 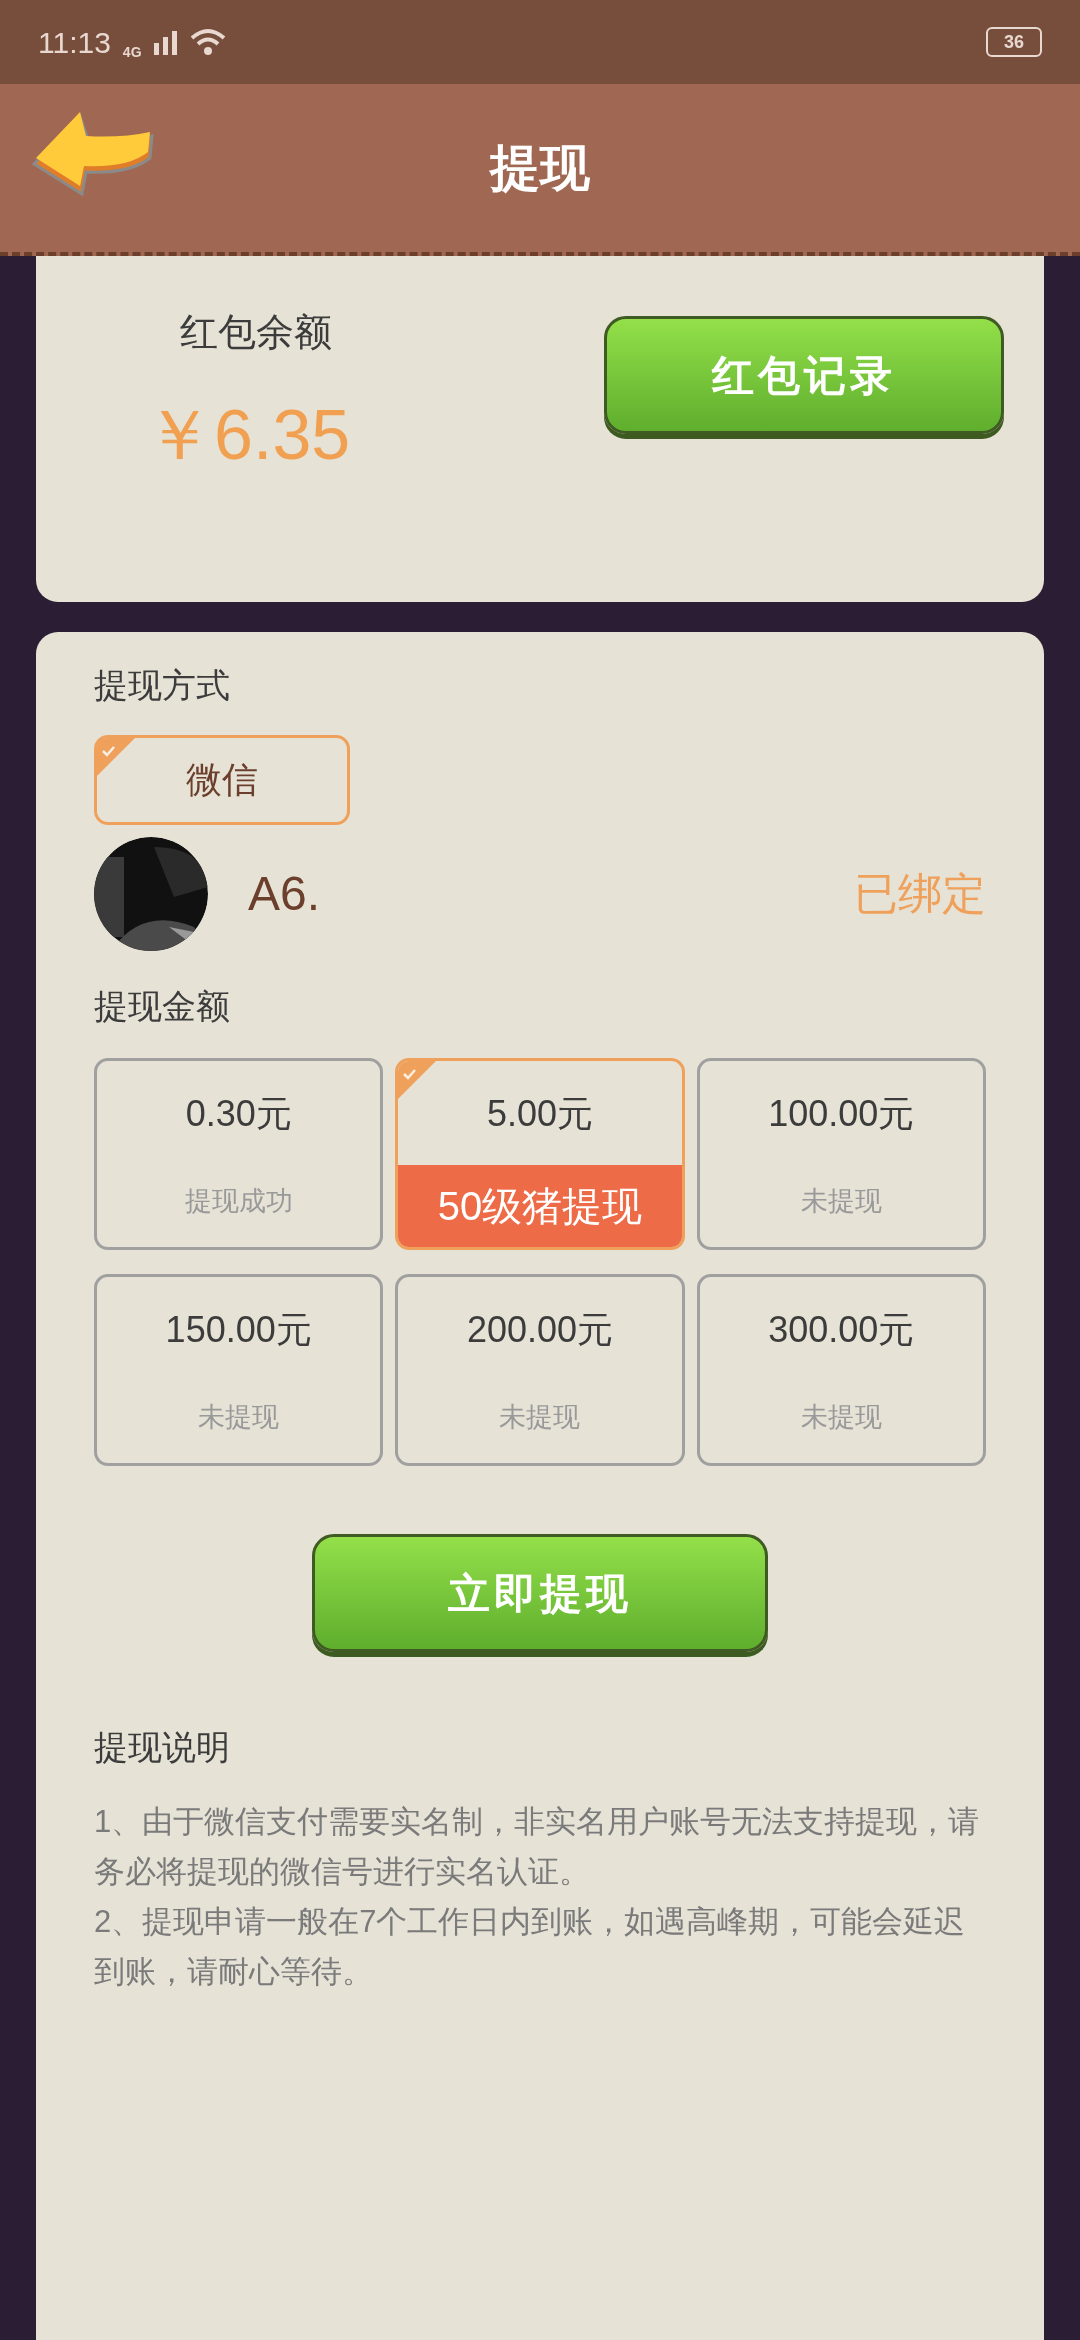 What do you see at coordinates (207, 42) in the screenshot?
I see `wifi-icon` at bounding box center [207, 42].